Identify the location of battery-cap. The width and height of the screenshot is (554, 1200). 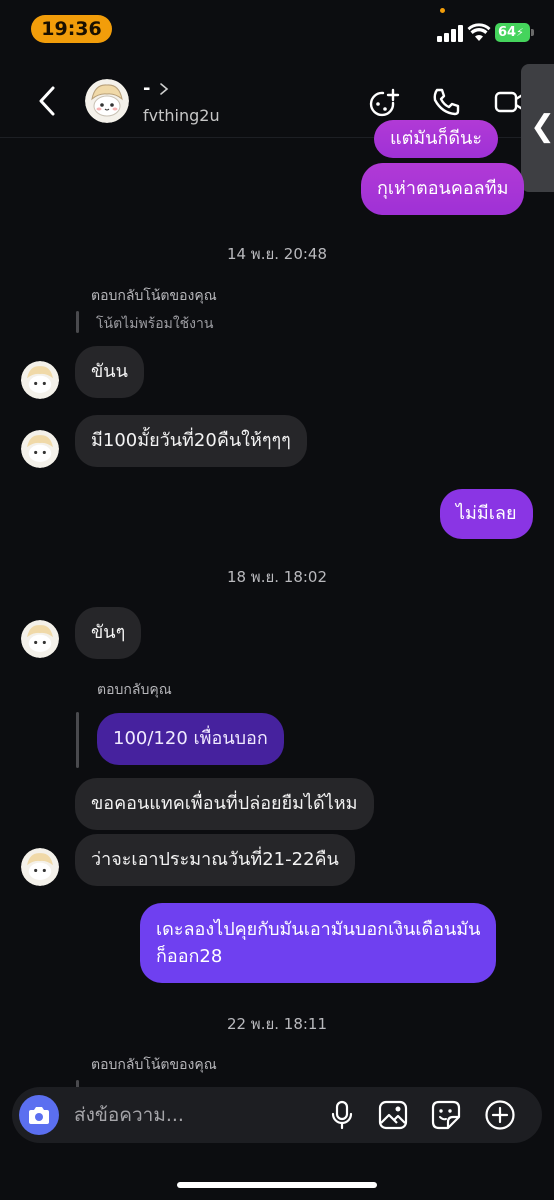
(532, 32).